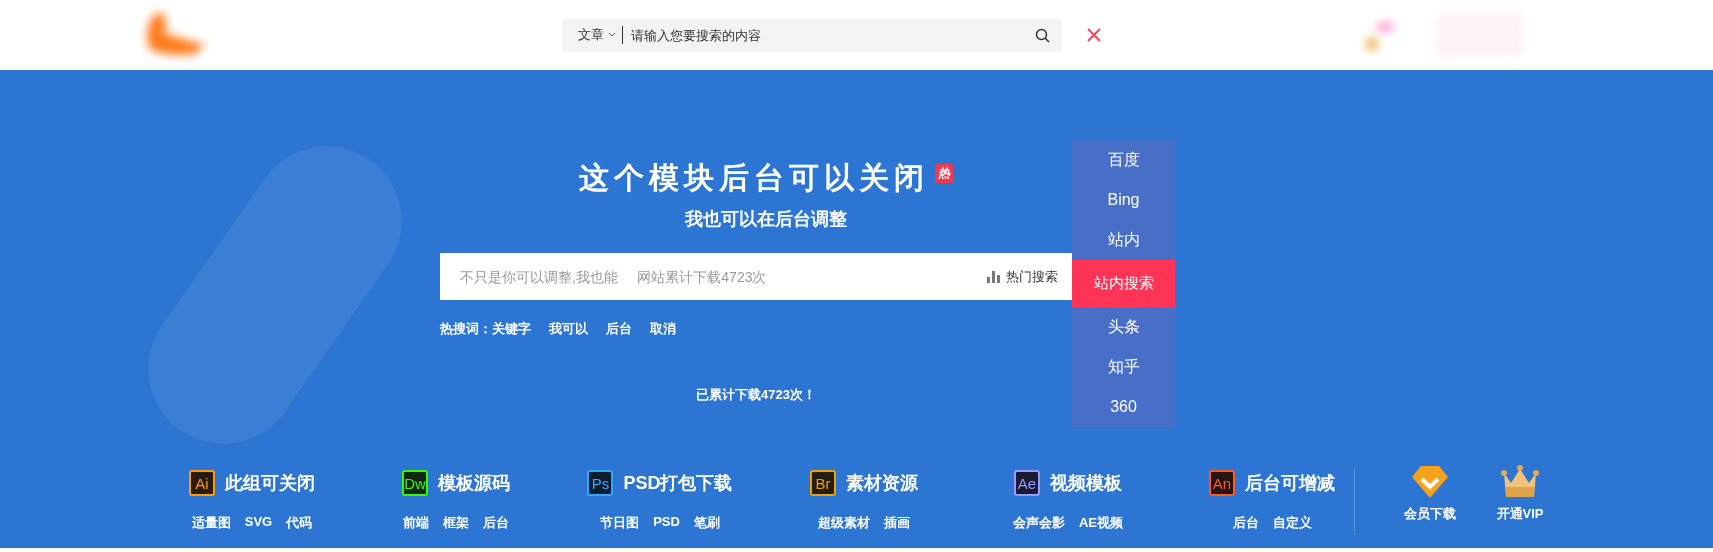 The height and width of the screenshot is (552, 1713). Describe the element at coordinates (258, 523) in the screenshot. I see `category-link: SVG` at that location.